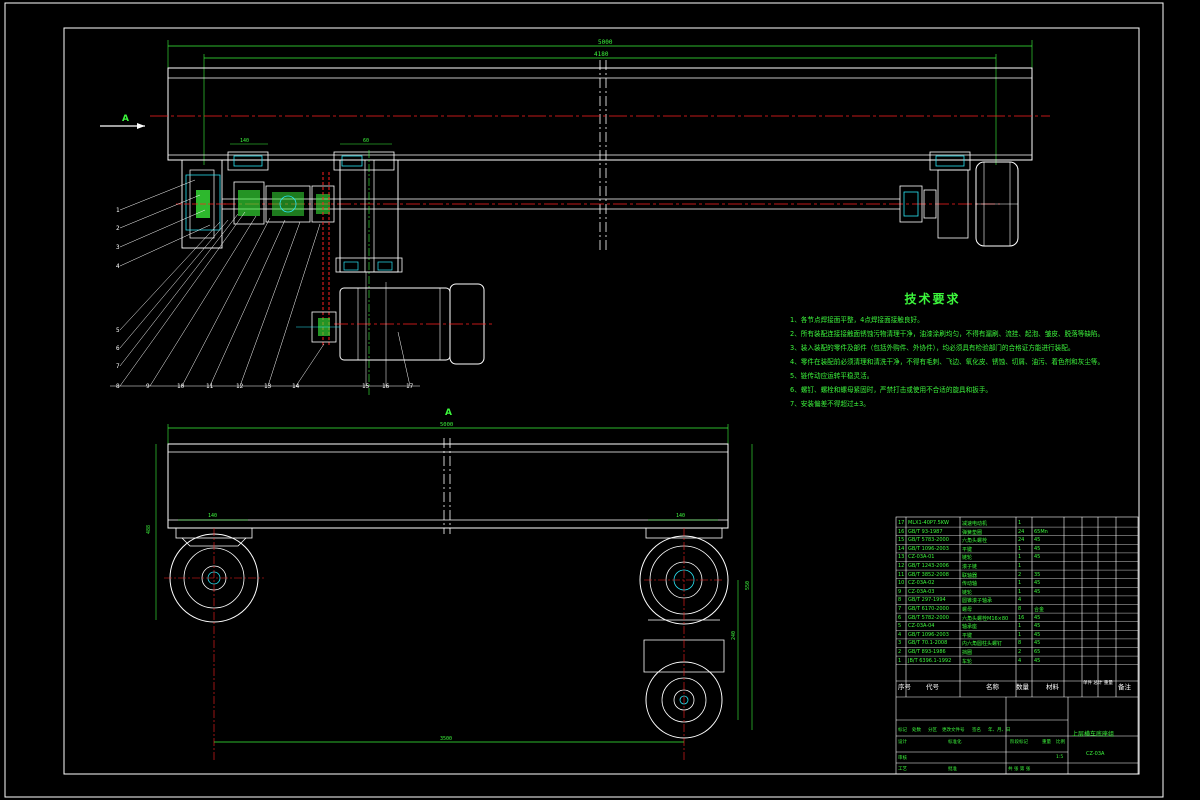 This screenshot has width=1200, height=800. I want to click on bom-cell-no: 3, so click(900, 643).